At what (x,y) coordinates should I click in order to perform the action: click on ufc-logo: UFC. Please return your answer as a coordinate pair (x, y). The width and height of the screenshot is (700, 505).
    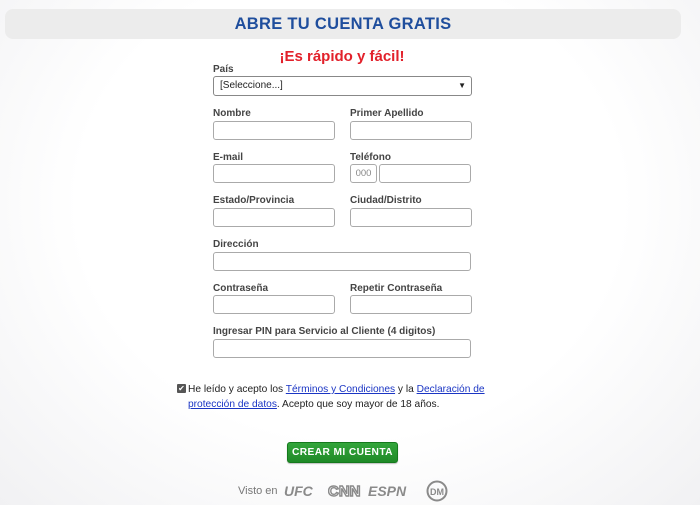
    Looking at the image, I should click on (303, 491).